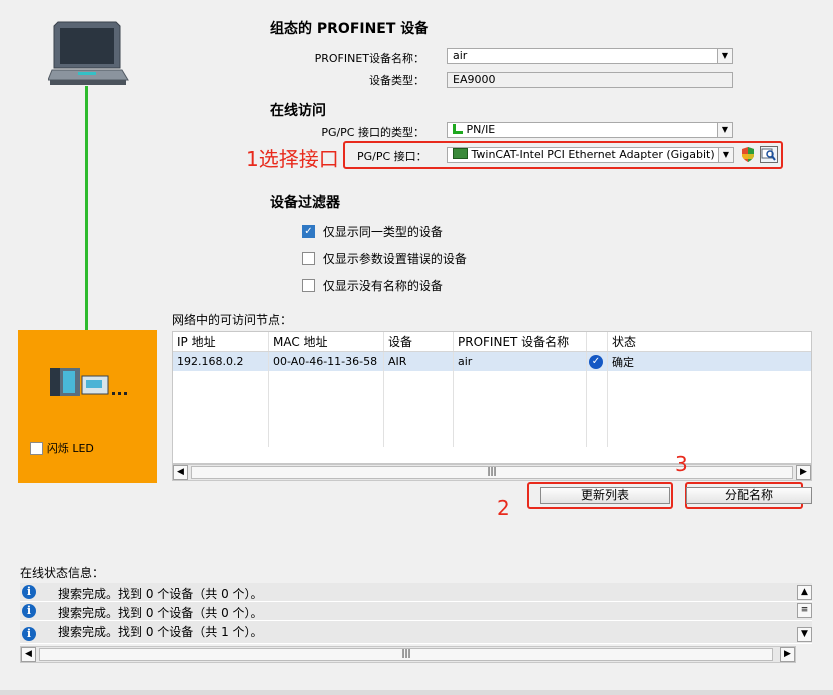 This screenshot has height=695, width=833. Describe the element at coordinates (748, 154) in the screenshot. I see `shield-icon` at that location.